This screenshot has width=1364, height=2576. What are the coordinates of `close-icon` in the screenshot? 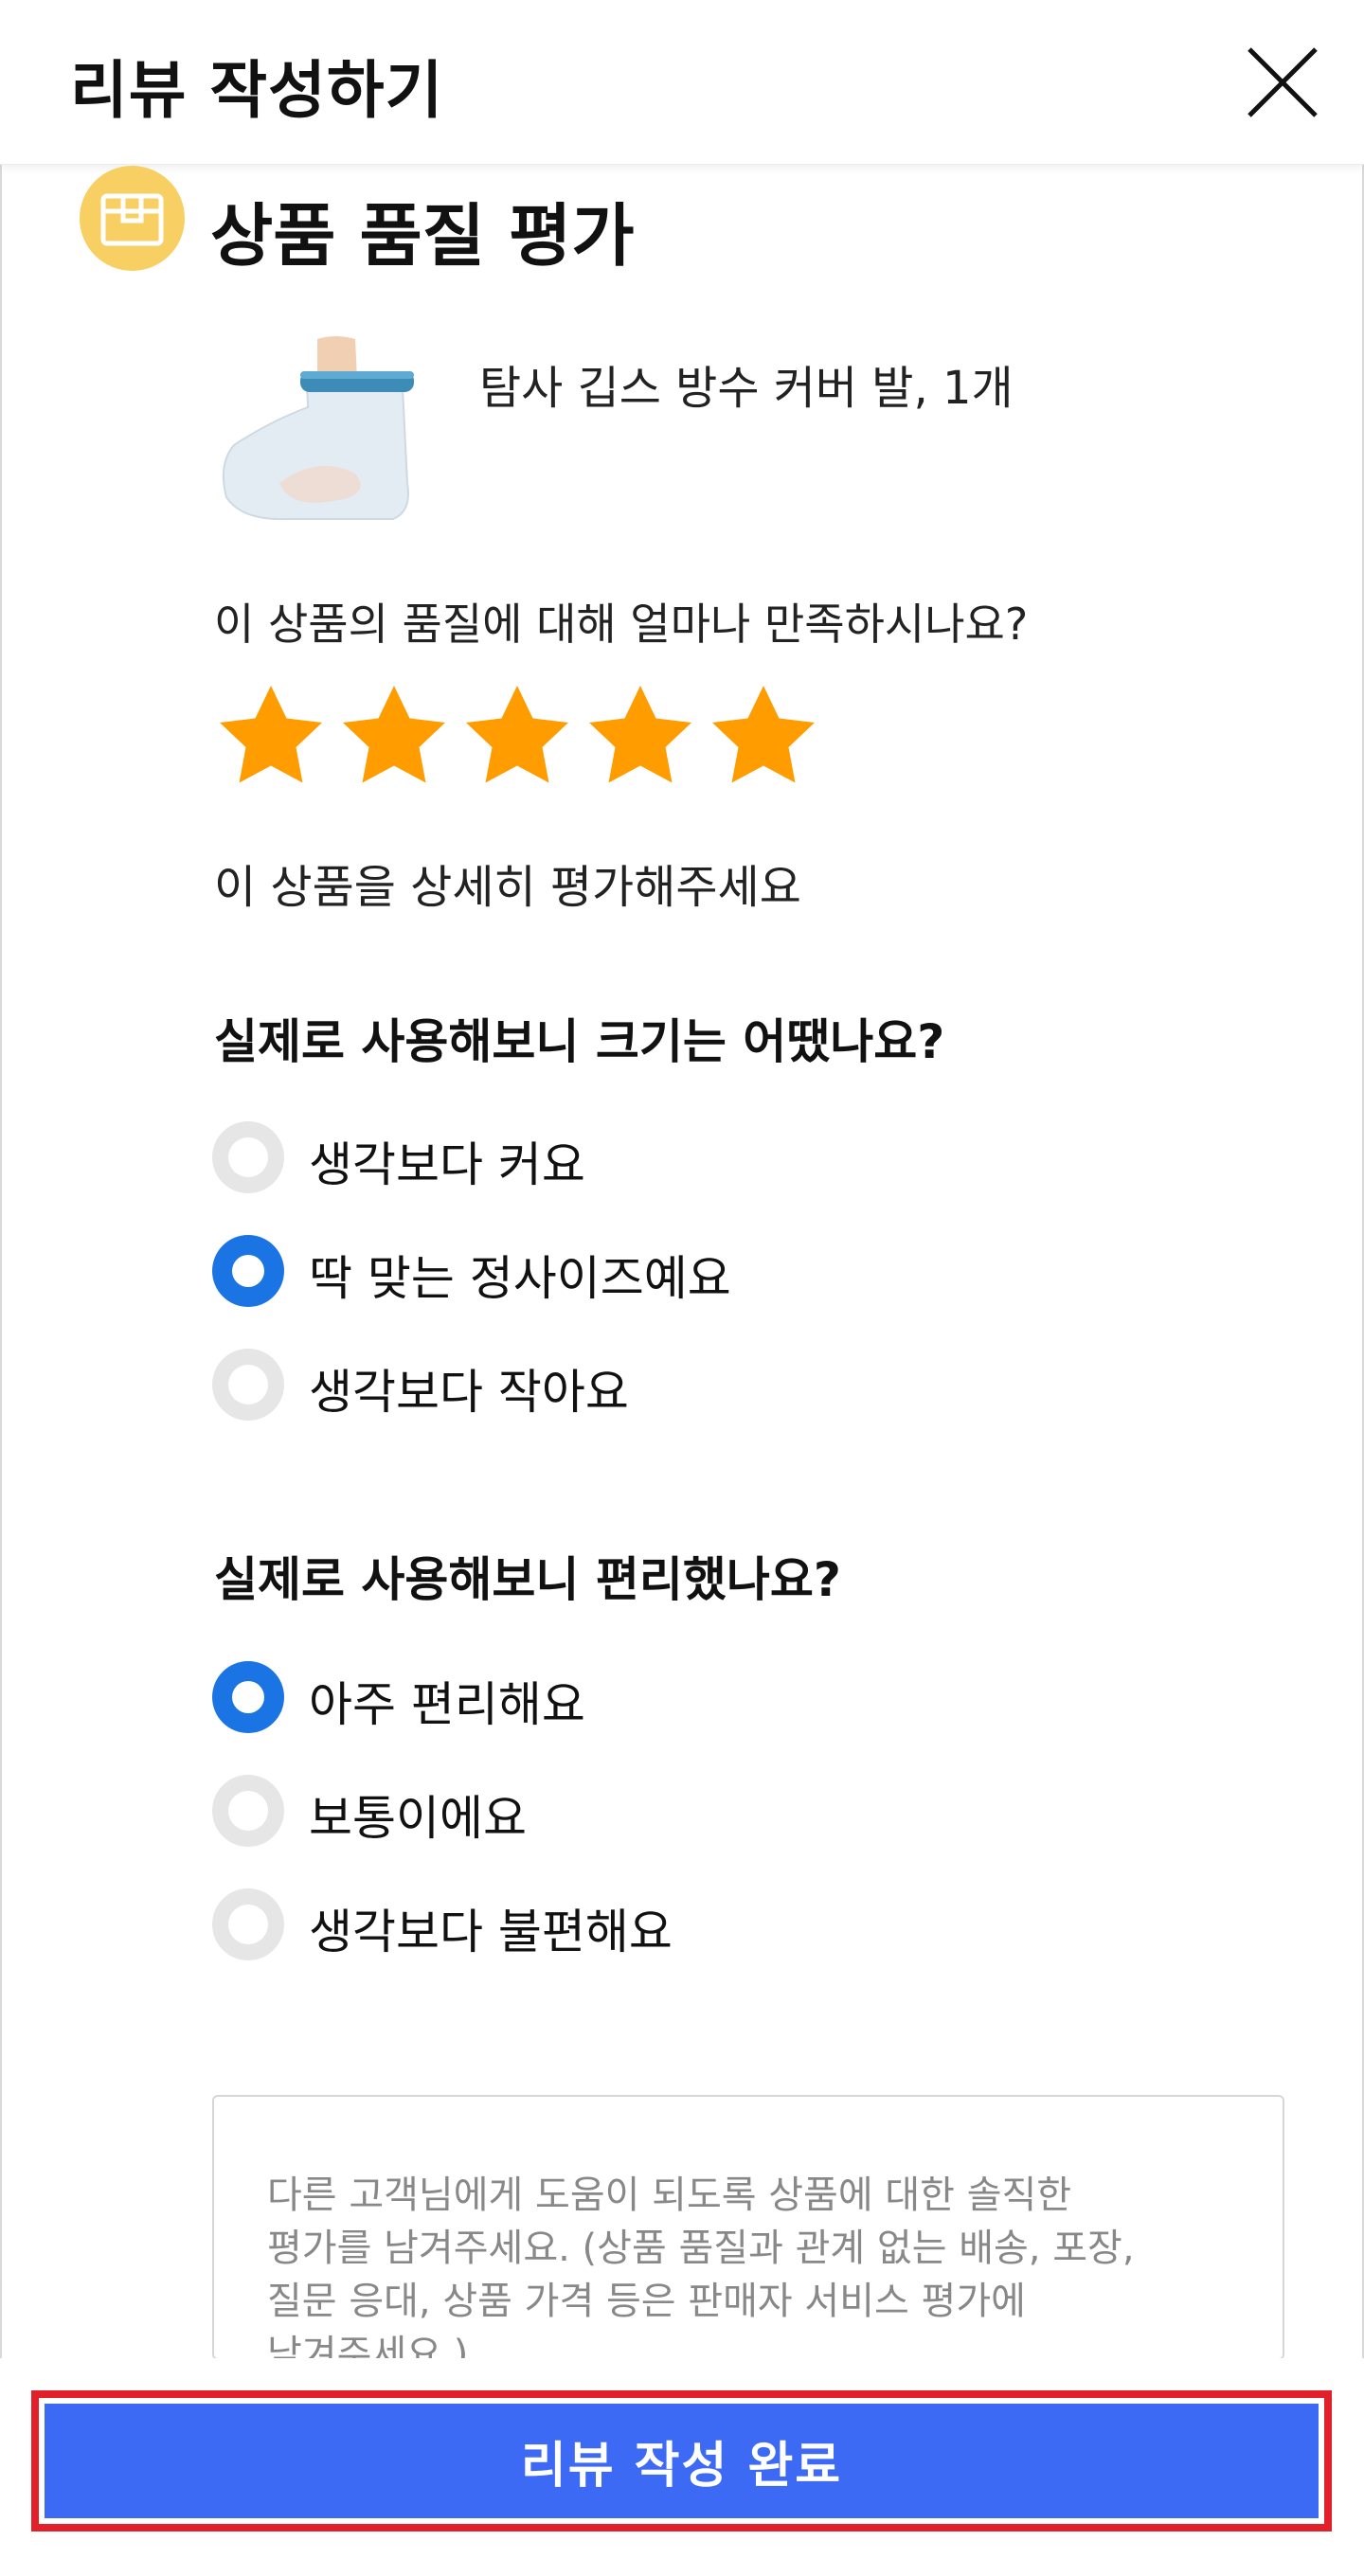 It's located at (1282, 82).